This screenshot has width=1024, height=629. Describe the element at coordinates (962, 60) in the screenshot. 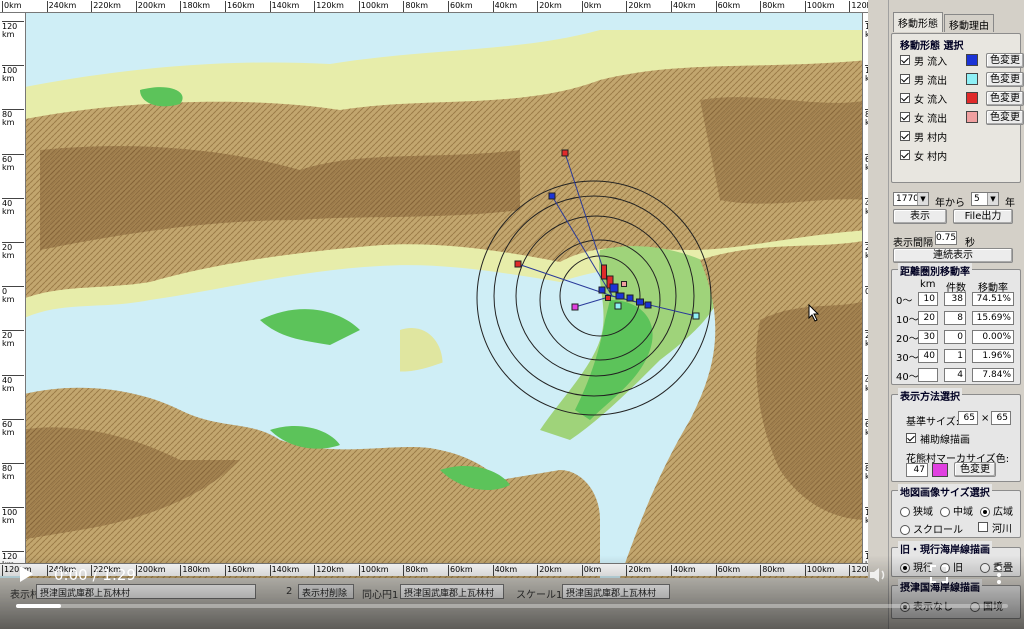

I see `movement-option-row: 男 流入 色変更` at that location.